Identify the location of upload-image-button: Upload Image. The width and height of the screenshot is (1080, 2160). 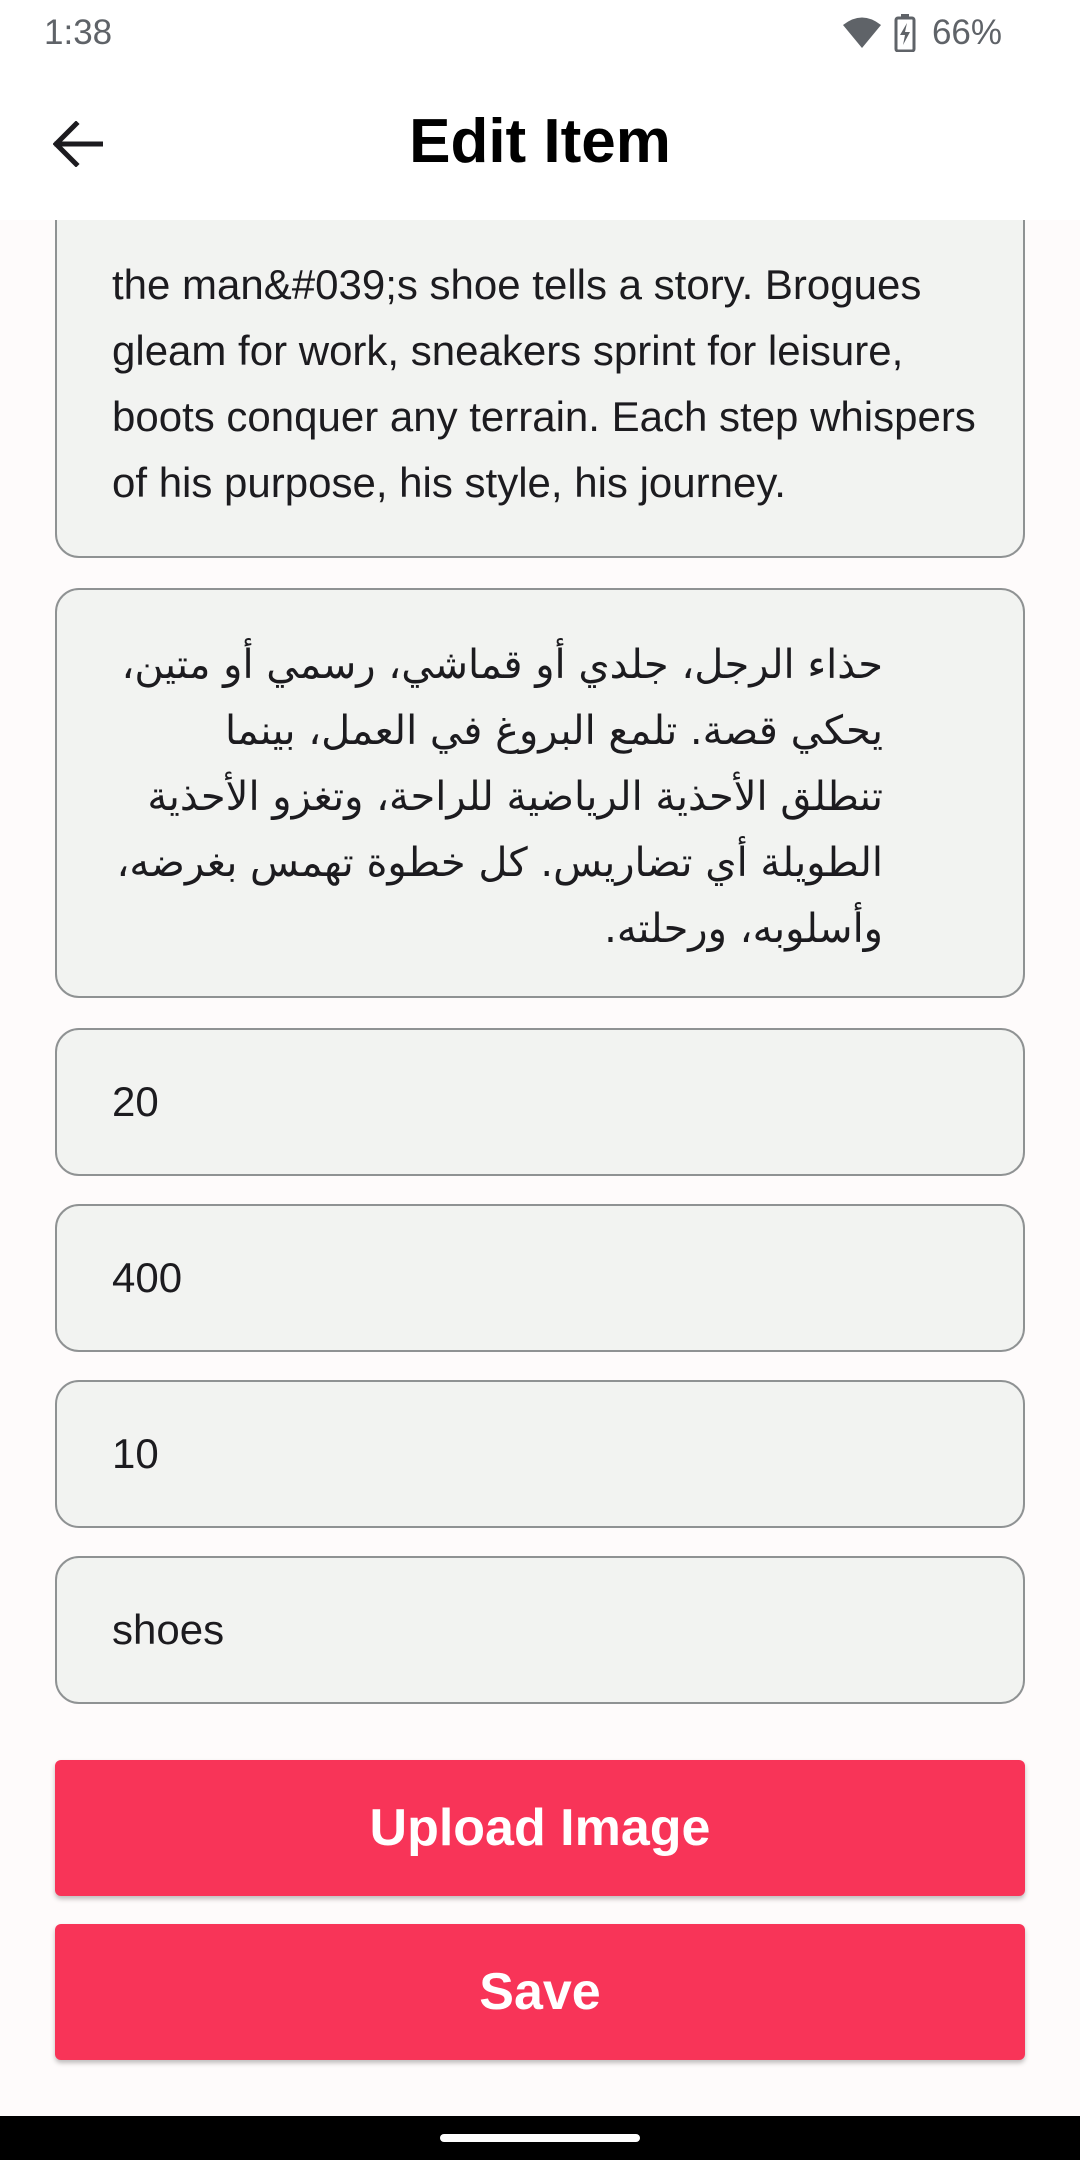
(540, 1828).